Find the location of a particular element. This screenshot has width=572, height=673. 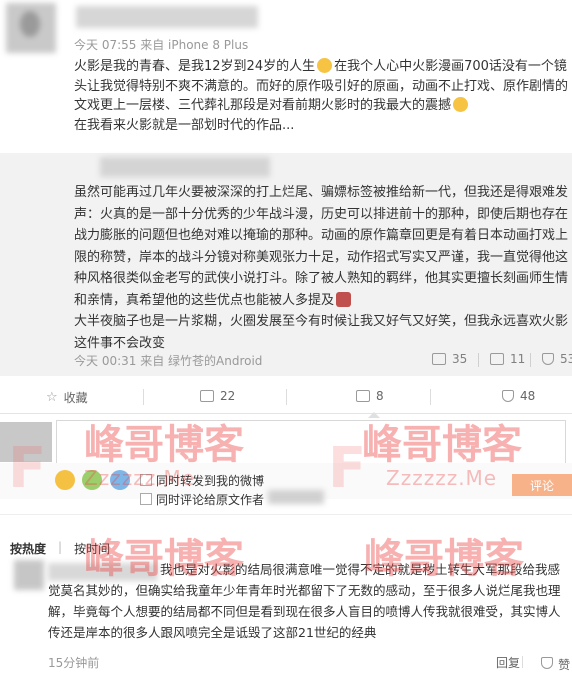

author-name is located at coordinates (167, 17).